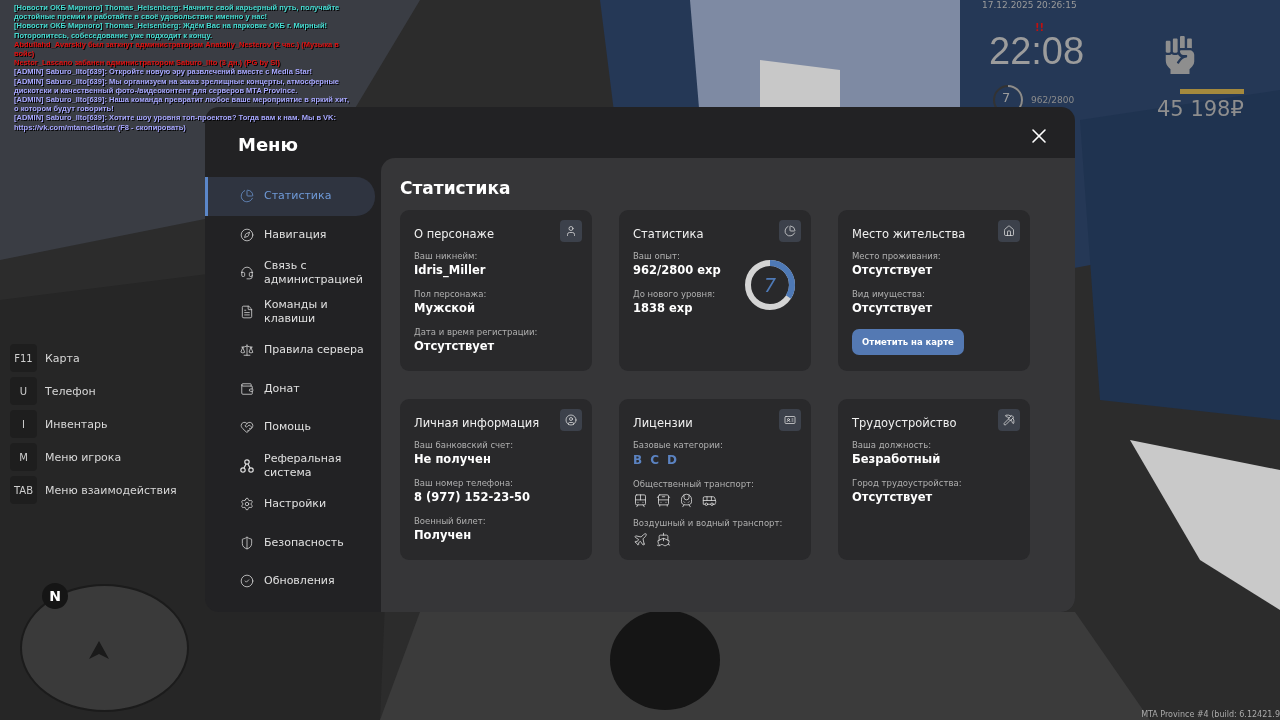  What do you see at coordinates (70, 391) in the screenshot?
I see `hotkey-label: Телефон` at bounding box center [70, 391].